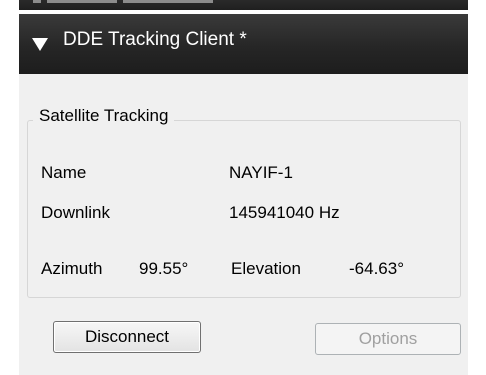 This screenshot has height=375, width=486. I want to click on dde-tracking-client-header: DDE Tracking Client *, so click(243, 44).